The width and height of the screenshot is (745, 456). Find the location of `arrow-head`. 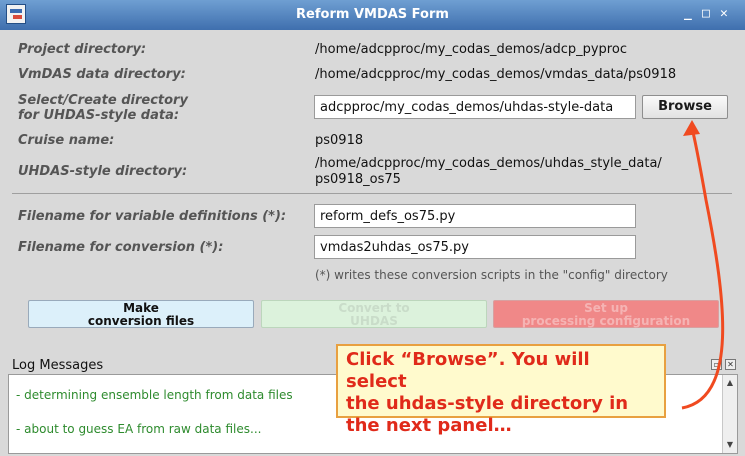

arrow-head is located at coordinates (691, 128).